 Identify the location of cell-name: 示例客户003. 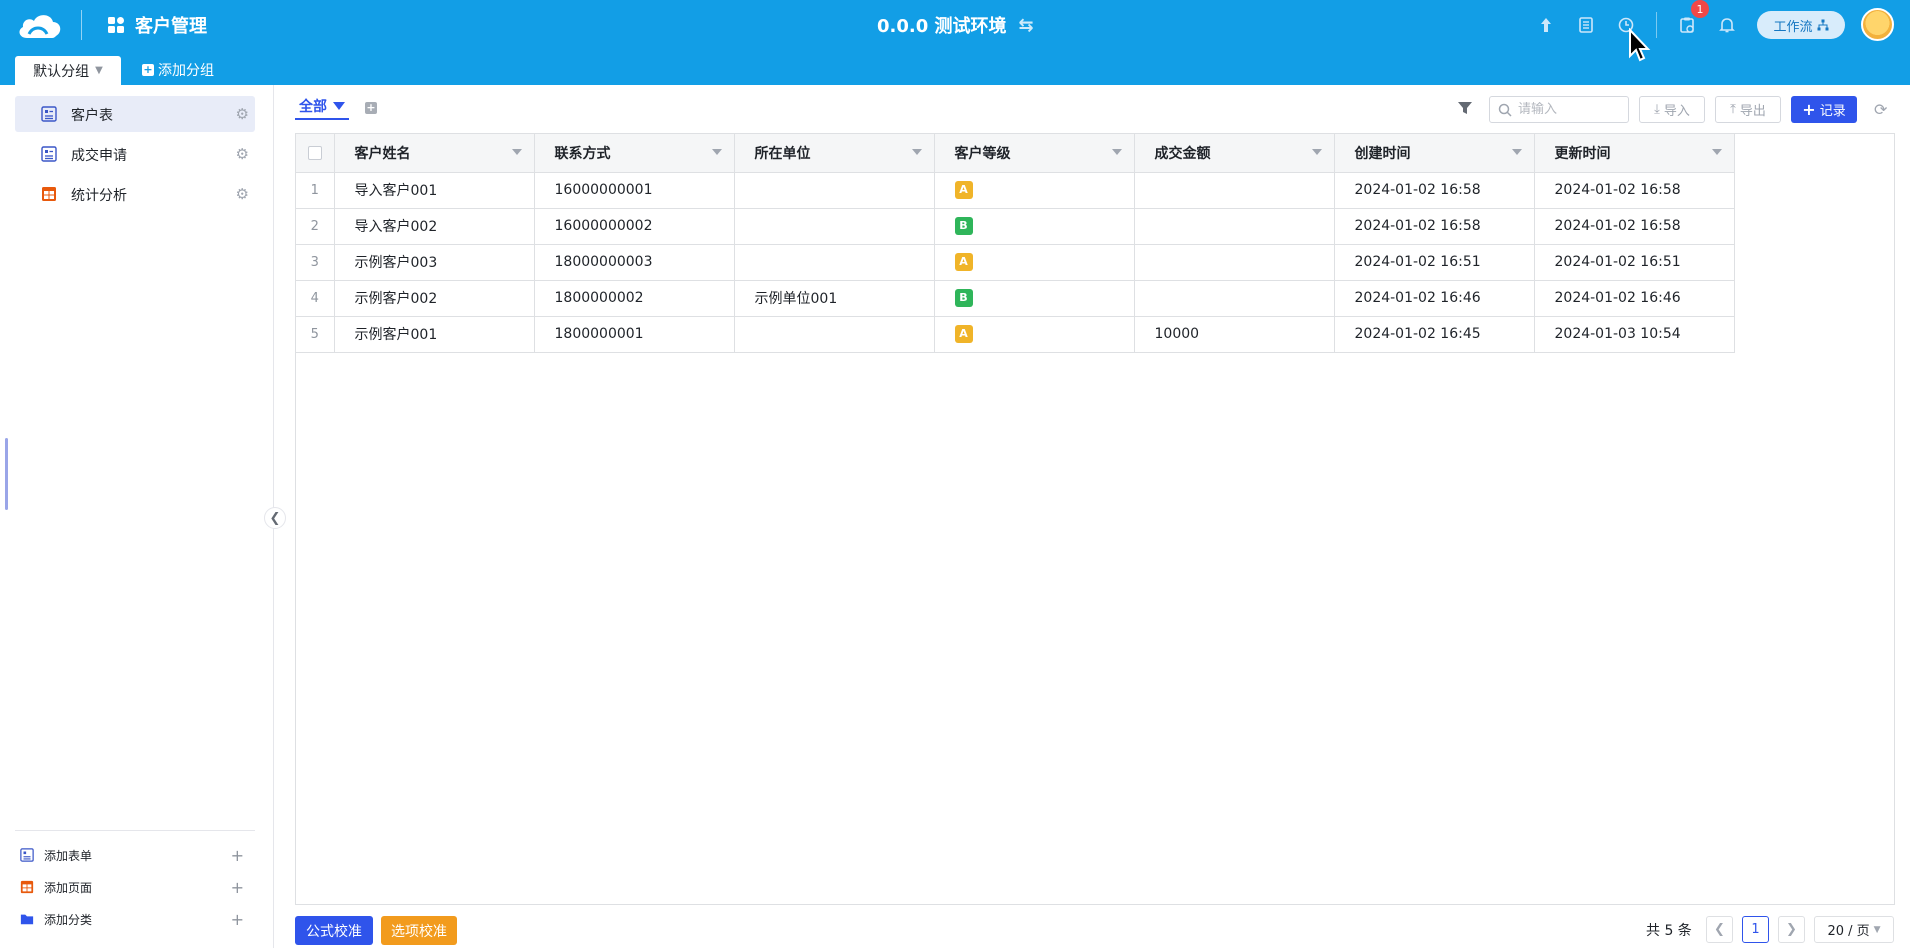
(434, 262).